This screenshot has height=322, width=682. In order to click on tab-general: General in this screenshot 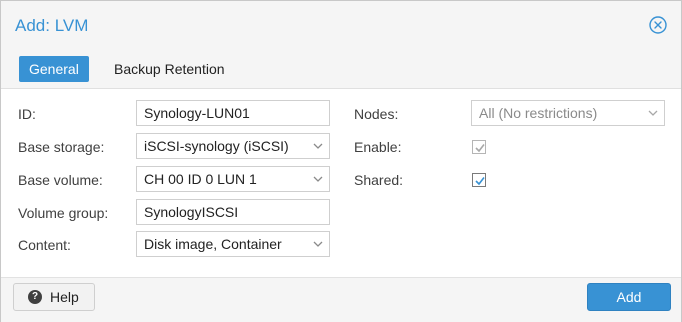, I will do `click(54, 69)`.